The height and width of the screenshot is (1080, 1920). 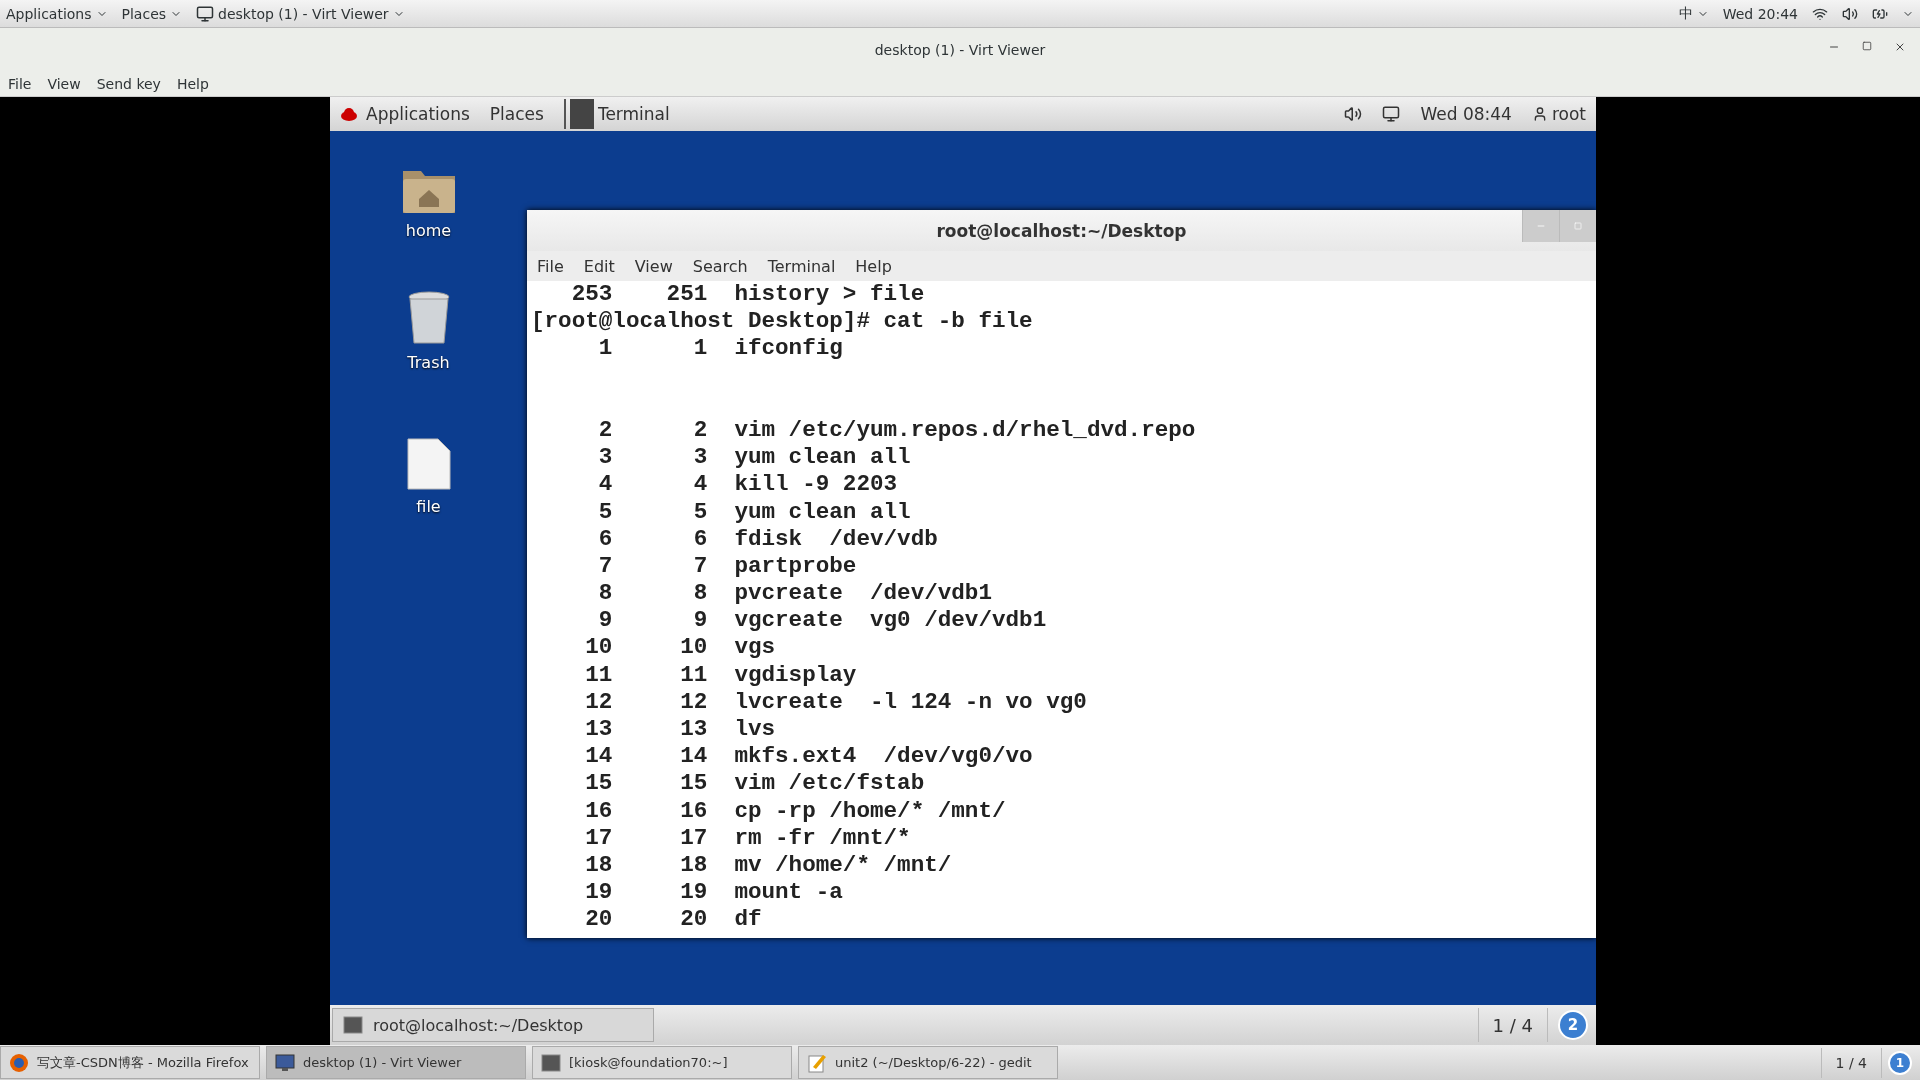 What do you see at coordinates (1693, 13) in the screenshot?
I see `input-method-button: 中` at bounding box center [1693, 13].